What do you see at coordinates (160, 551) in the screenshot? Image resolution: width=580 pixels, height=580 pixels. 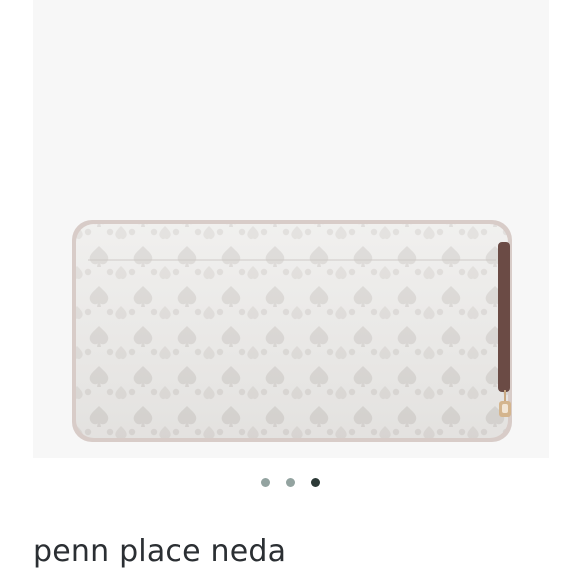 I see `product-title: penn place neda` at bounding box center [160, 551].